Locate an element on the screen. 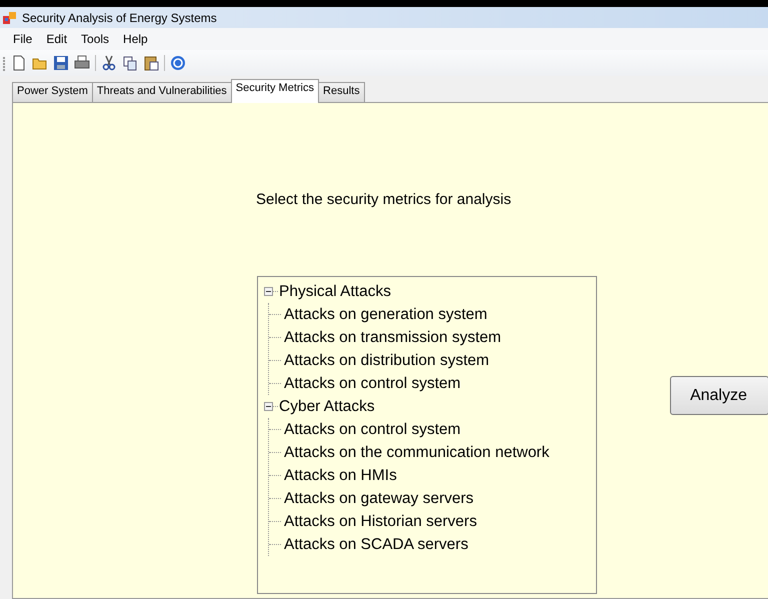  tree-node: Physical Attacks is located at coordinates (334, 291).